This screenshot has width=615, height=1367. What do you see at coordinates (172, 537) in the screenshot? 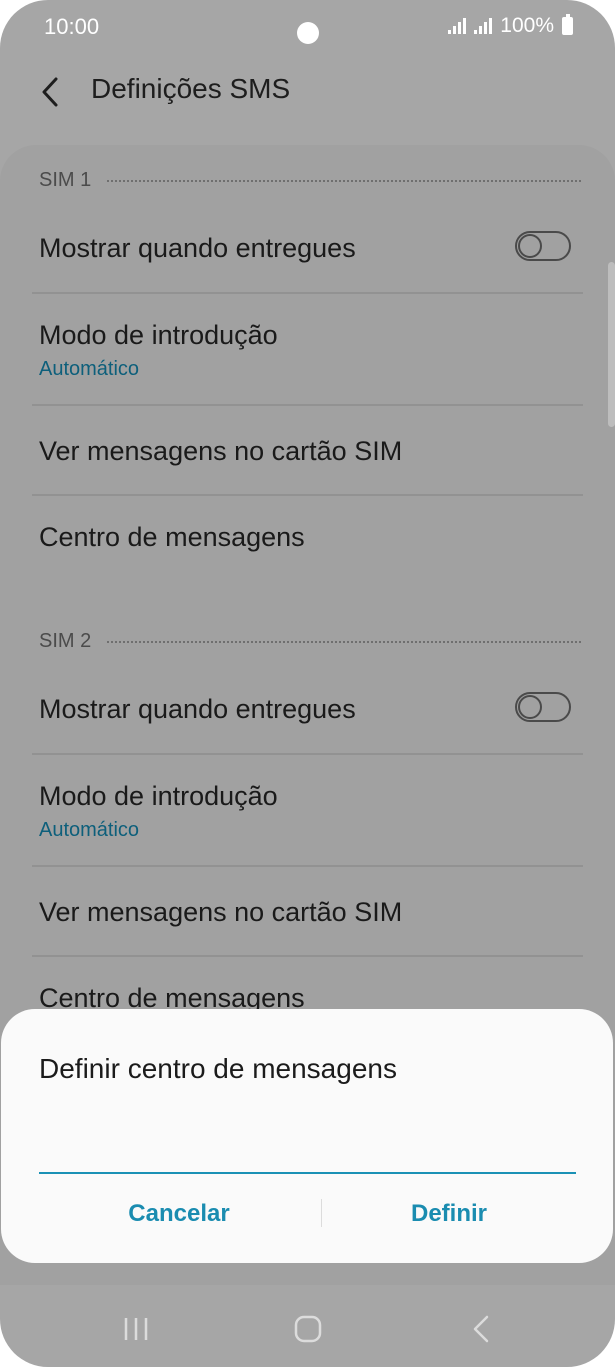
I see `row-label: Centro de mensagens` at bounding box center [172, 537].